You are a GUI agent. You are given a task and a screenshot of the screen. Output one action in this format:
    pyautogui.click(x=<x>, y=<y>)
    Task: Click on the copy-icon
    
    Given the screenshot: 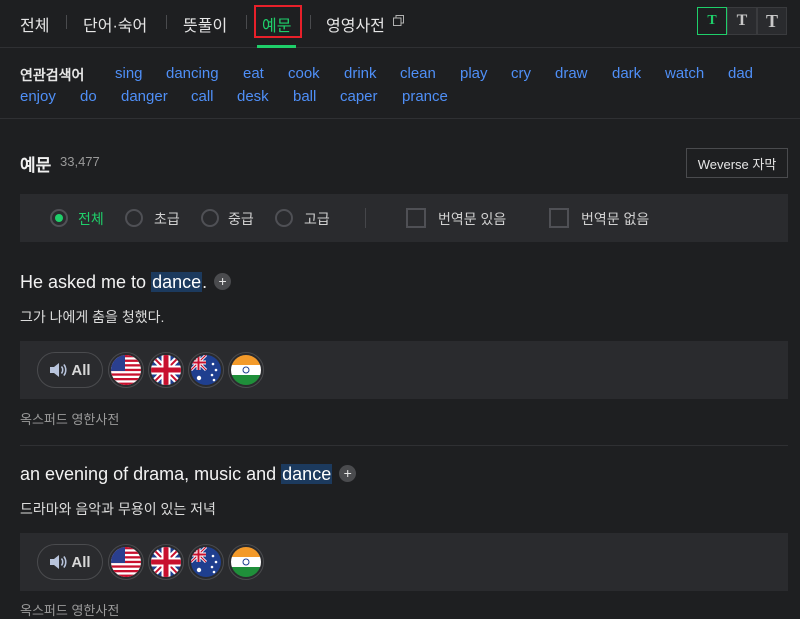 What is the action you would take?
    pyautogui.click(x=398, y=20)
    